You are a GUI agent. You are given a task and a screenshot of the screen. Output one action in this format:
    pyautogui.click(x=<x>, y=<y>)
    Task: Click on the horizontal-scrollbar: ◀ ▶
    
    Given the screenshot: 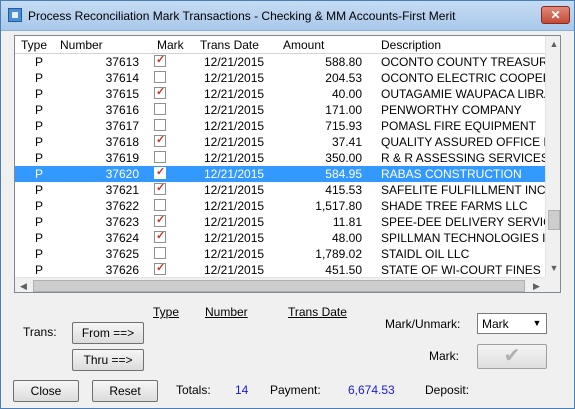 What is the action you would take?
    pyautogui.click(x=280, y=284)
    